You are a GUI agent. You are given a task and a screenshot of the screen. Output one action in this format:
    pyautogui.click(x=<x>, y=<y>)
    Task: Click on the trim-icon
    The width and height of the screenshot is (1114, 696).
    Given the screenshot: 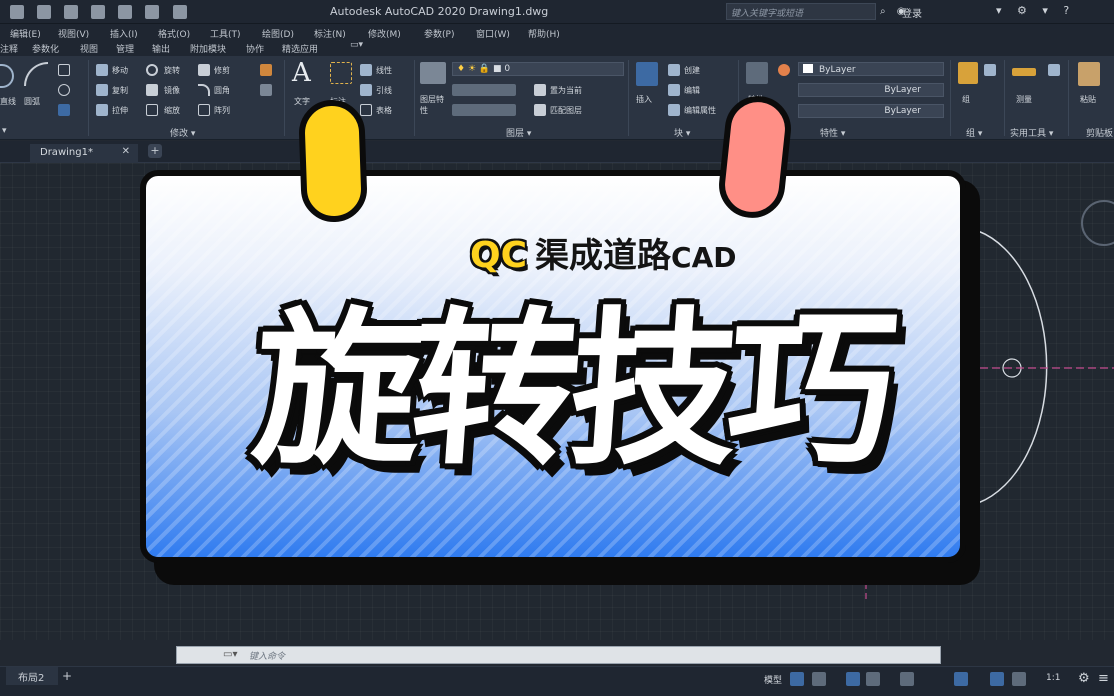 What is the action you would take?
    pyautogui.click(x=204, y=70)
    